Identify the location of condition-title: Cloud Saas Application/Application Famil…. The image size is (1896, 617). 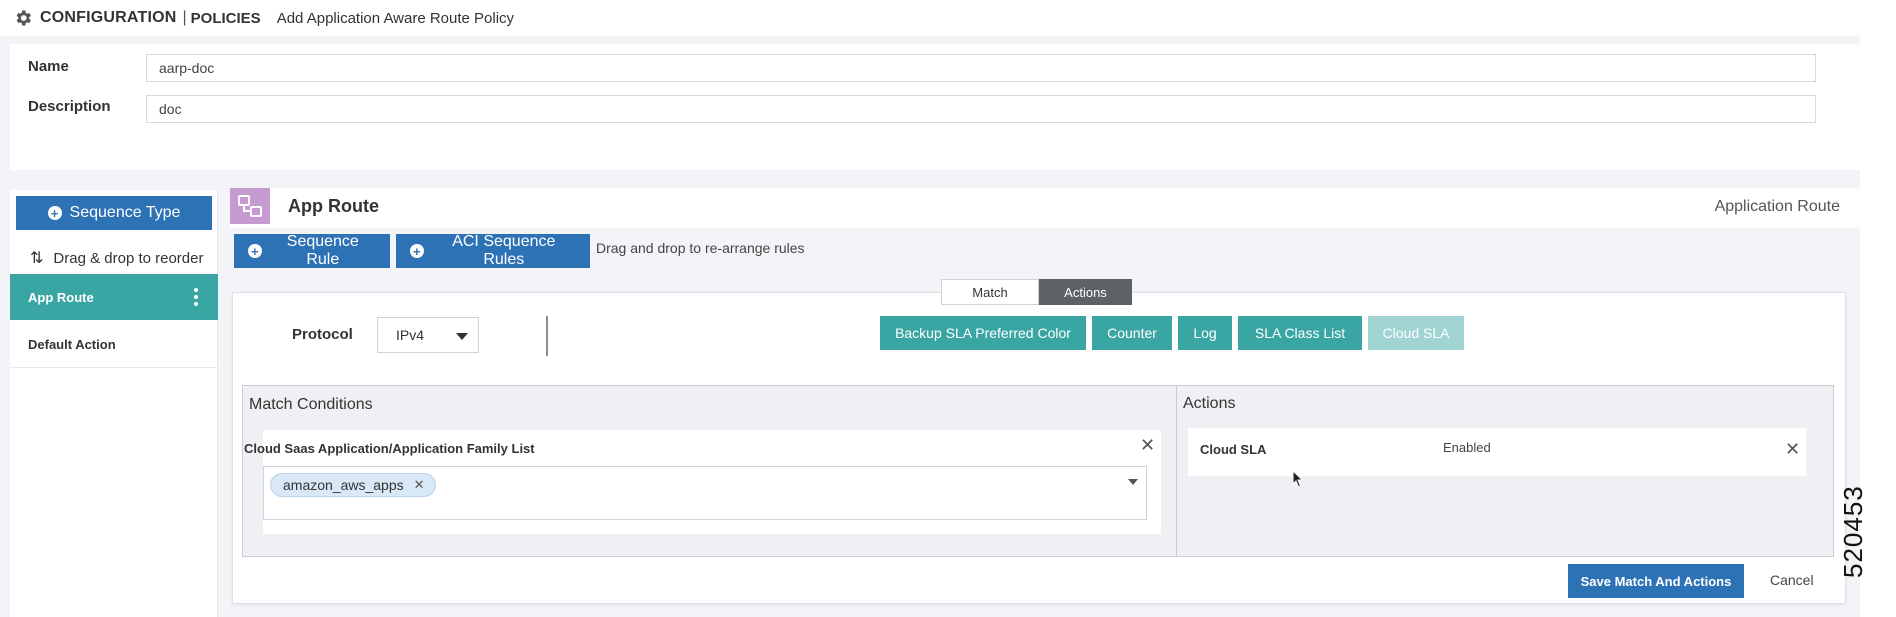
(389, 448).